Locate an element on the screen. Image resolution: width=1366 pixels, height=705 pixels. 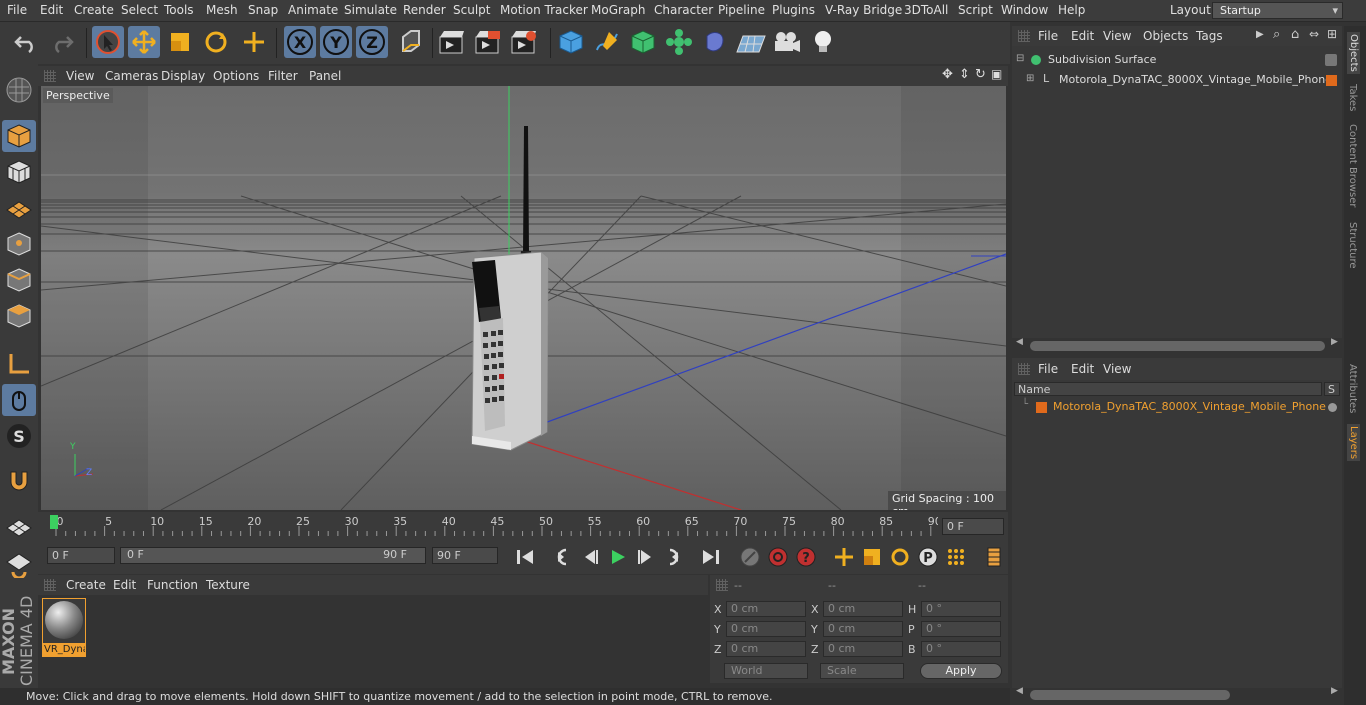
menu-render: Render is located at coordinates (424, 10).